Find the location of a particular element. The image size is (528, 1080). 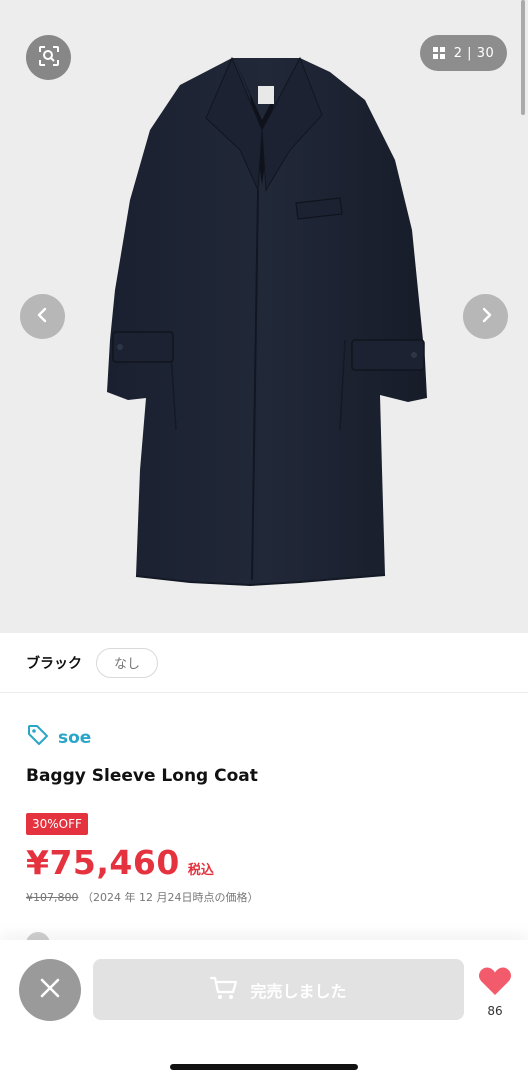

like-count: 86 is located at coordinates (495, 1011).